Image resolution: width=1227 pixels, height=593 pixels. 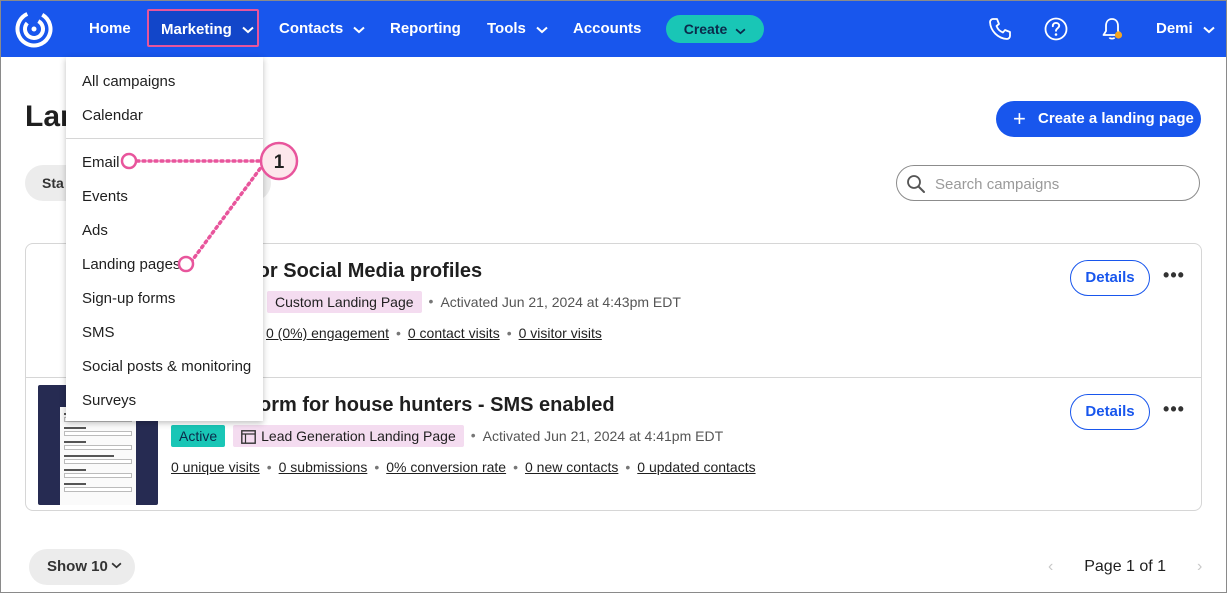 I want to click on search-input, so click(x=1060, y=184).